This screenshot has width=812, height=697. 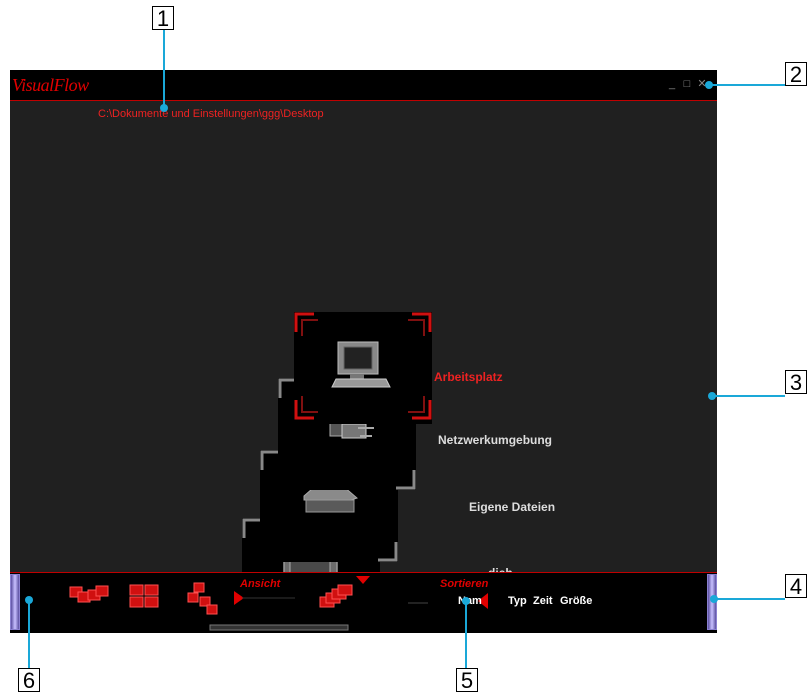 I want to click on view-slider, so click(x=264, y=598).